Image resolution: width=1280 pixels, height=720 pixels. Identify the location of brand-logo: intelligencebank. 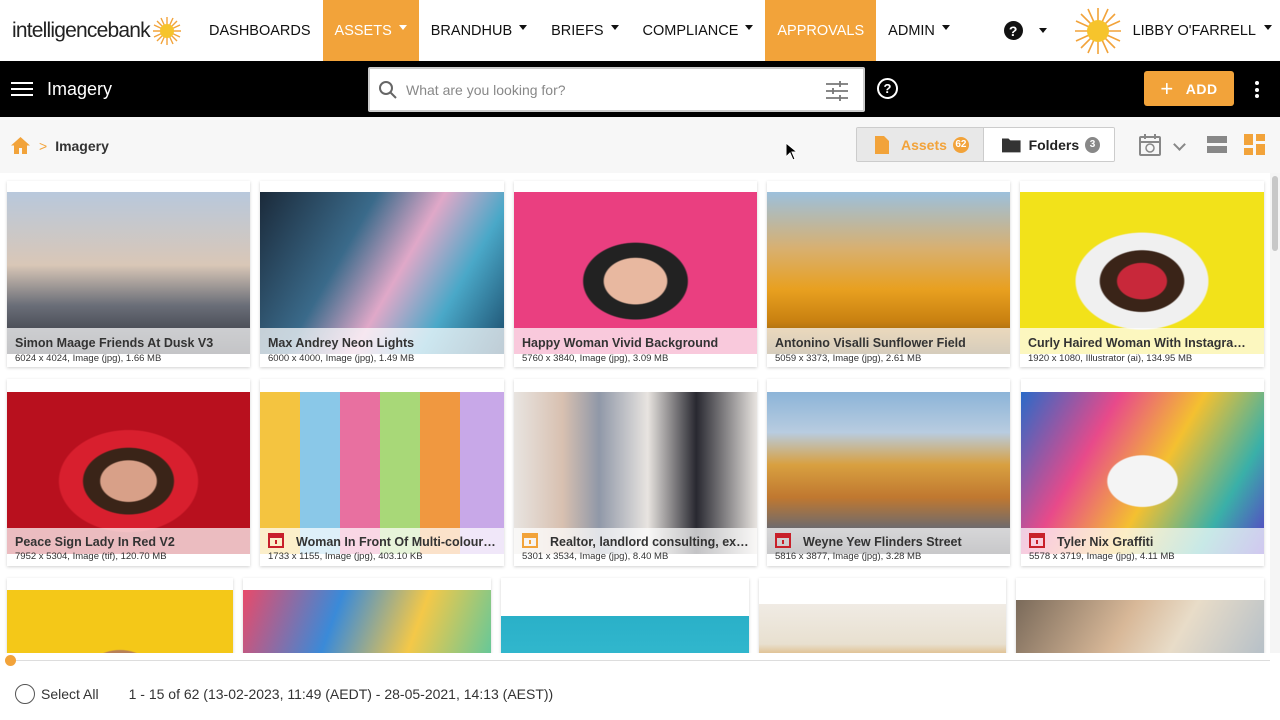
(98, 30).